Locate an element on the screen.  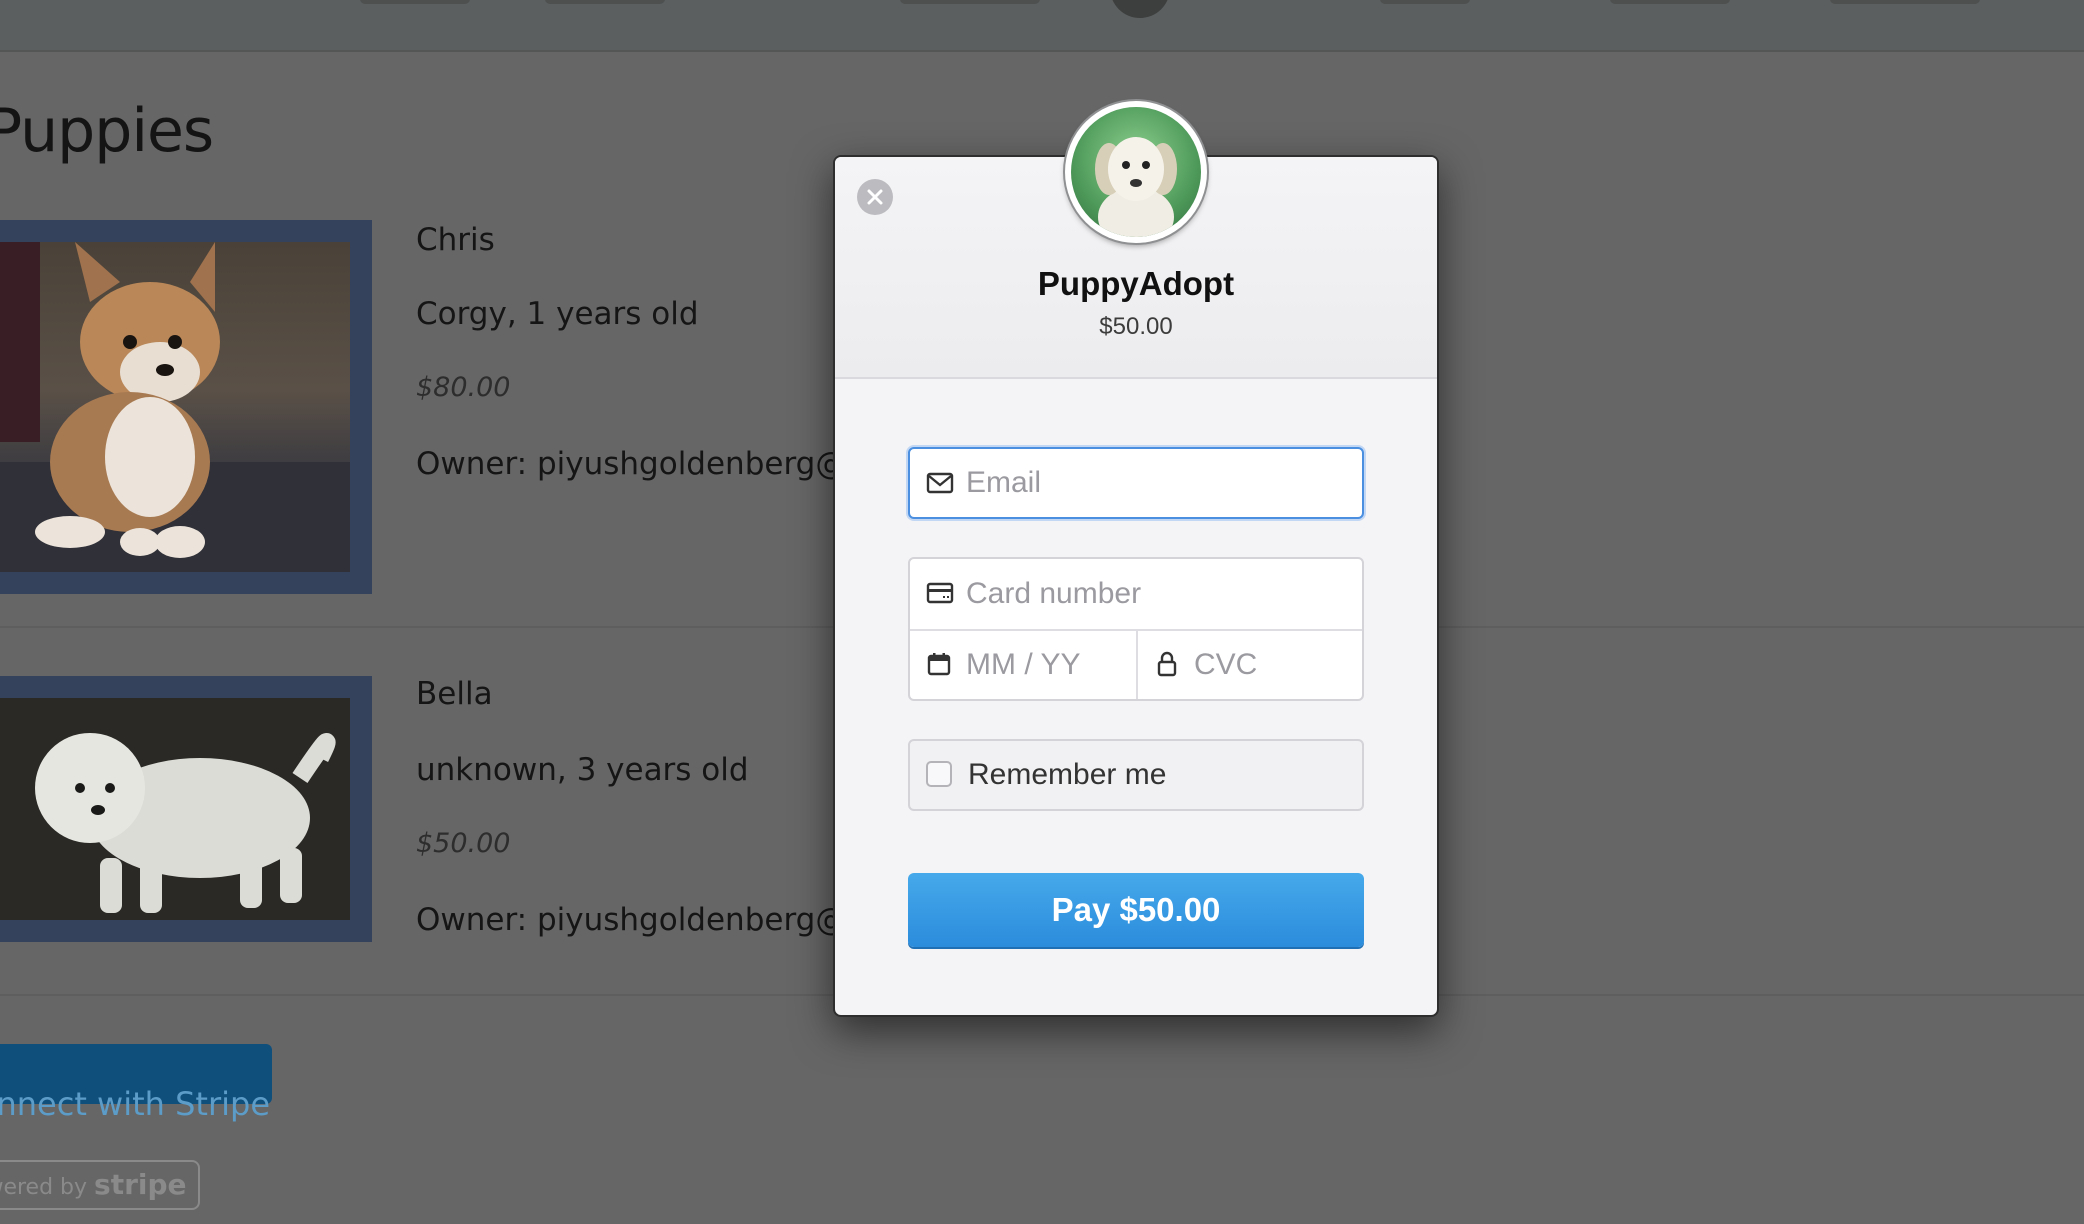
page-title: Puppies is located at coordinates (107, 131).